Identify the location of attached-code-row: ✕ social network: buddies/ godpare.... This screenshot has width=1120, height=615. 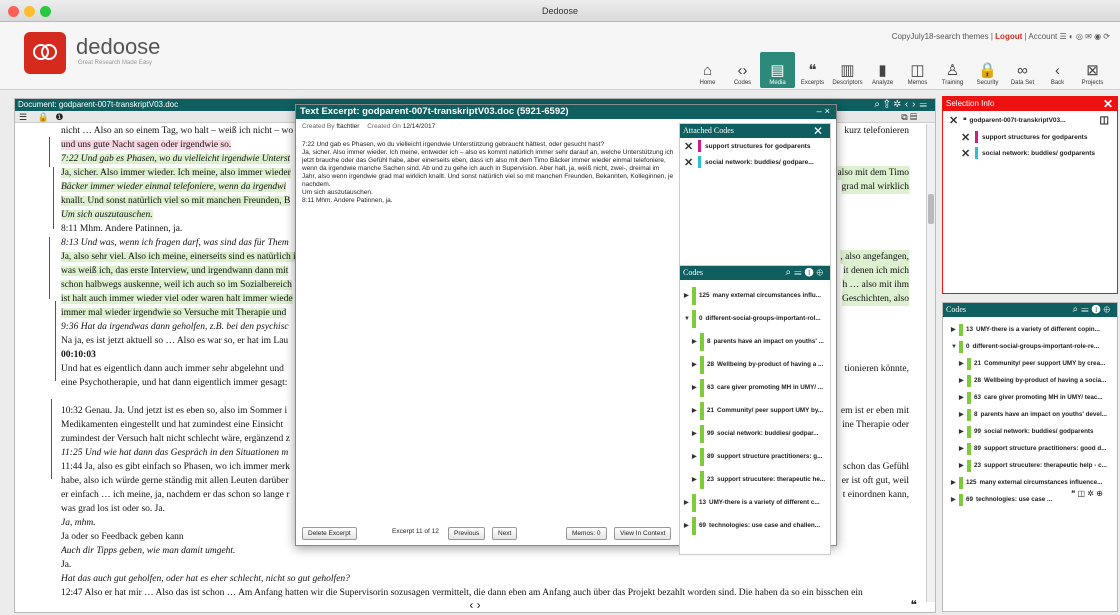
(755, 162).